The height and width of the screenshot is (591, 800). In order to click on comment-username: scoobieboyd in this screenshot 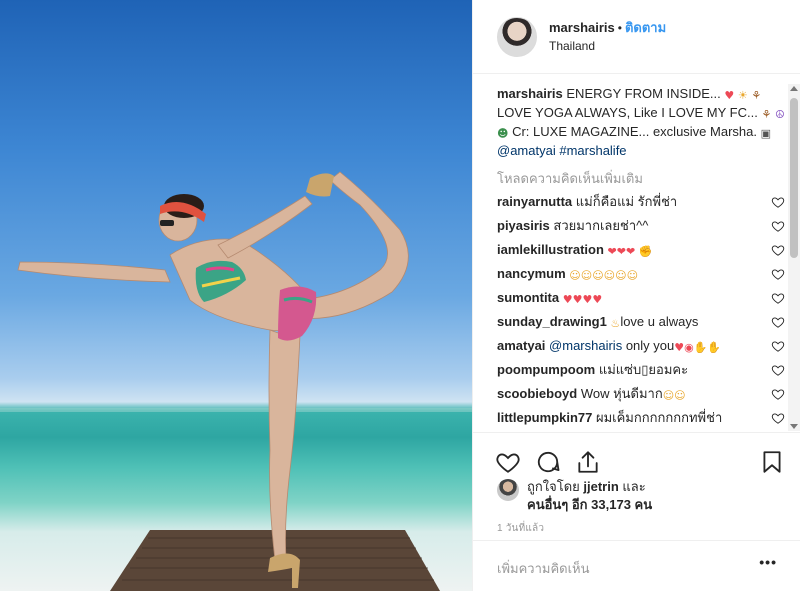, I will do `click(537, 393)`.